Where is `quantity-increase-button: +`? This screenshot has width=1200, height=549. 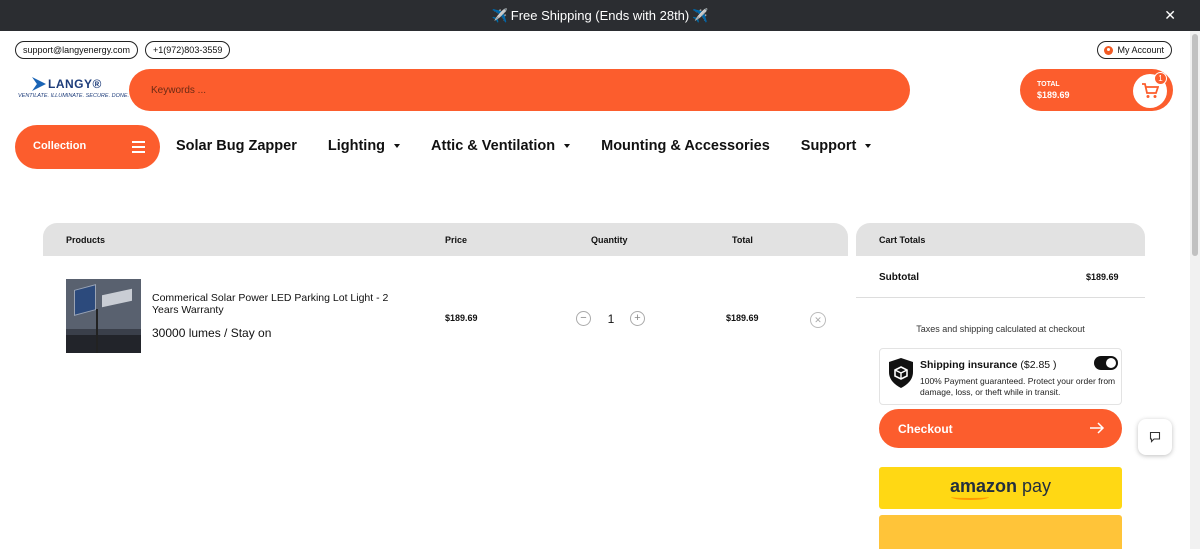 quantity-increase-button: + is located at coordinates (637, 318).